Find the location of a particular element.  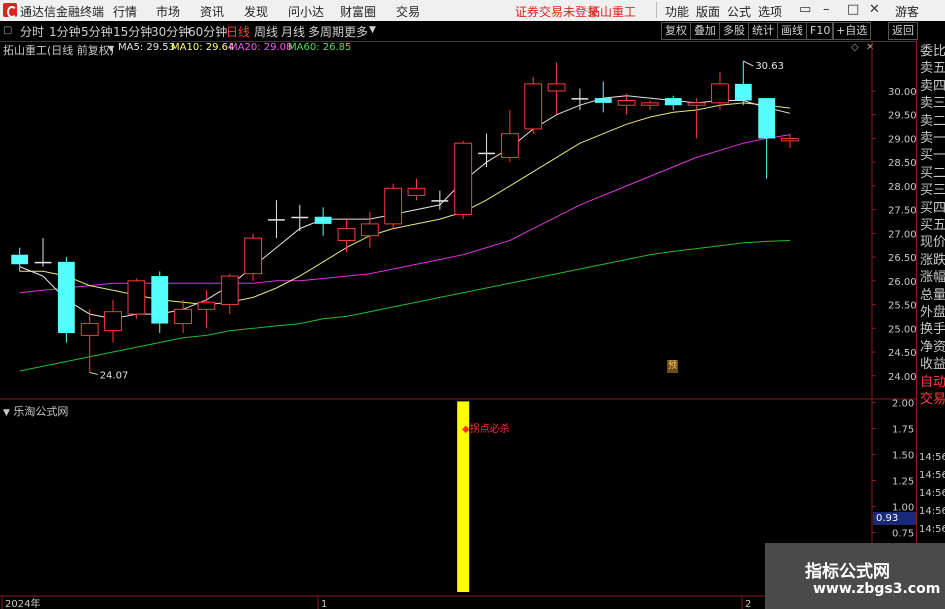

price-tick-label: 24.50 is located at coordinates (902, 353).